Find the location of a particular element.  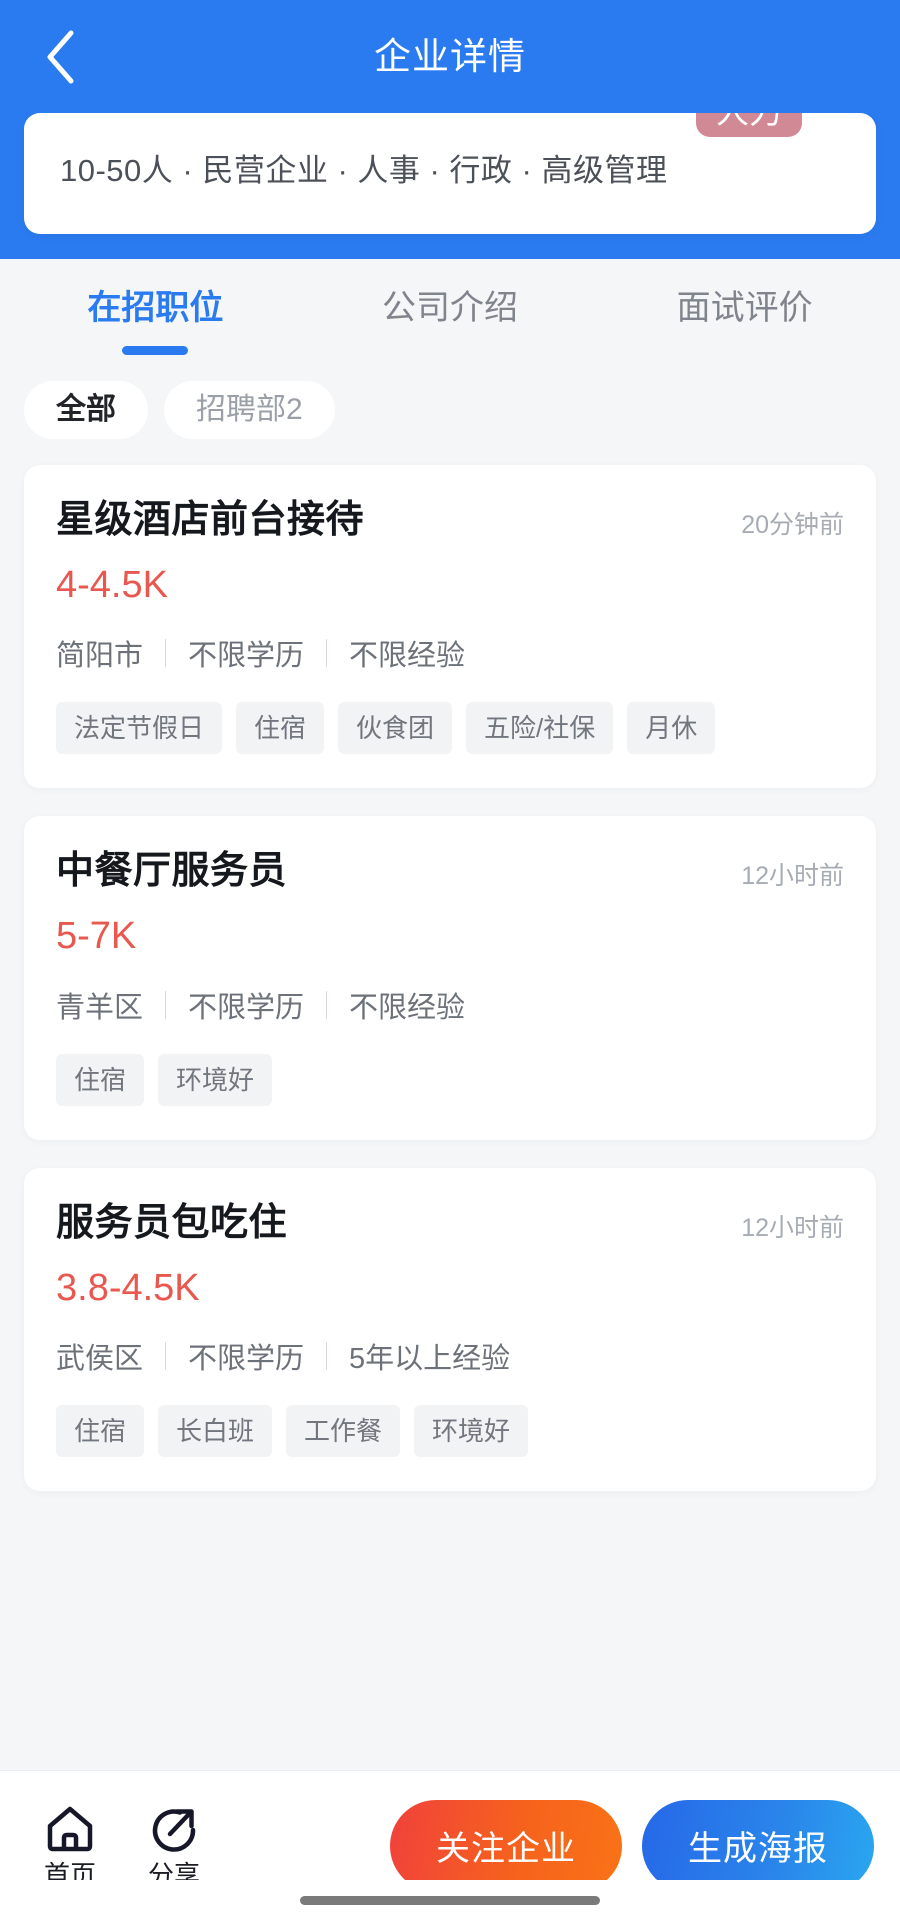

tab-open-positions: 在招职位 is located at coordinates (155, 309).